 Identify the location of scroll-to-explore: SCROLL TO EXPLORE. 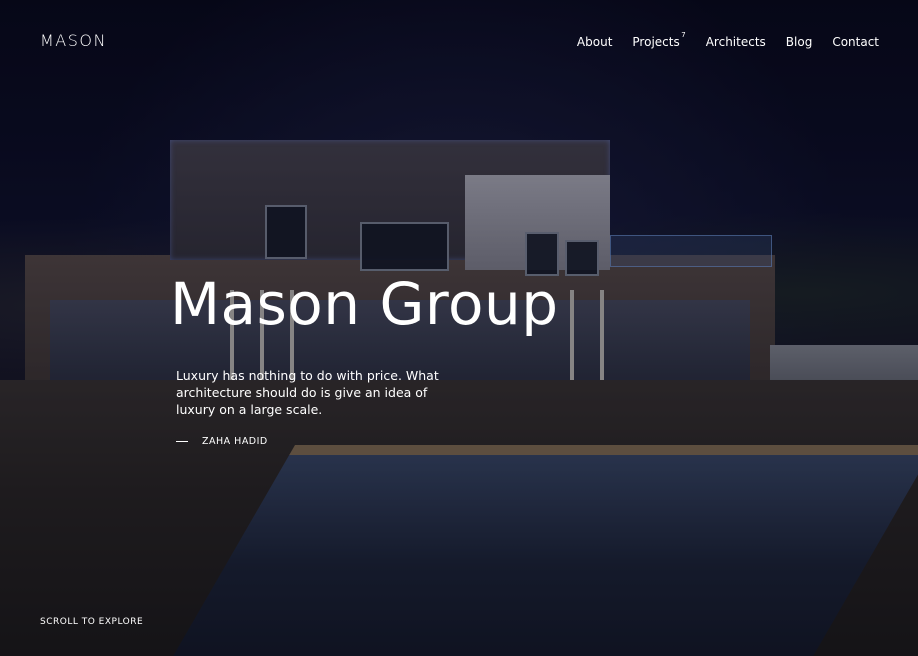
(91, 622).